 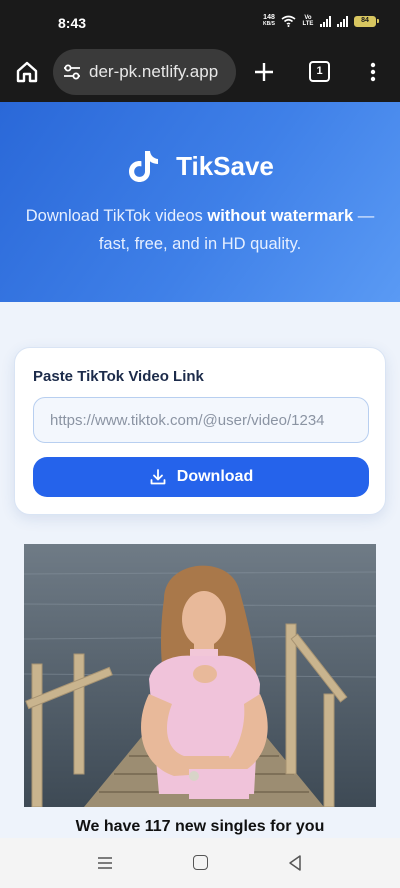 What do you see at coordinates (269, 17) in the screenshot?
I see `network-speed-value: 148` at bounding box center [269, 17].